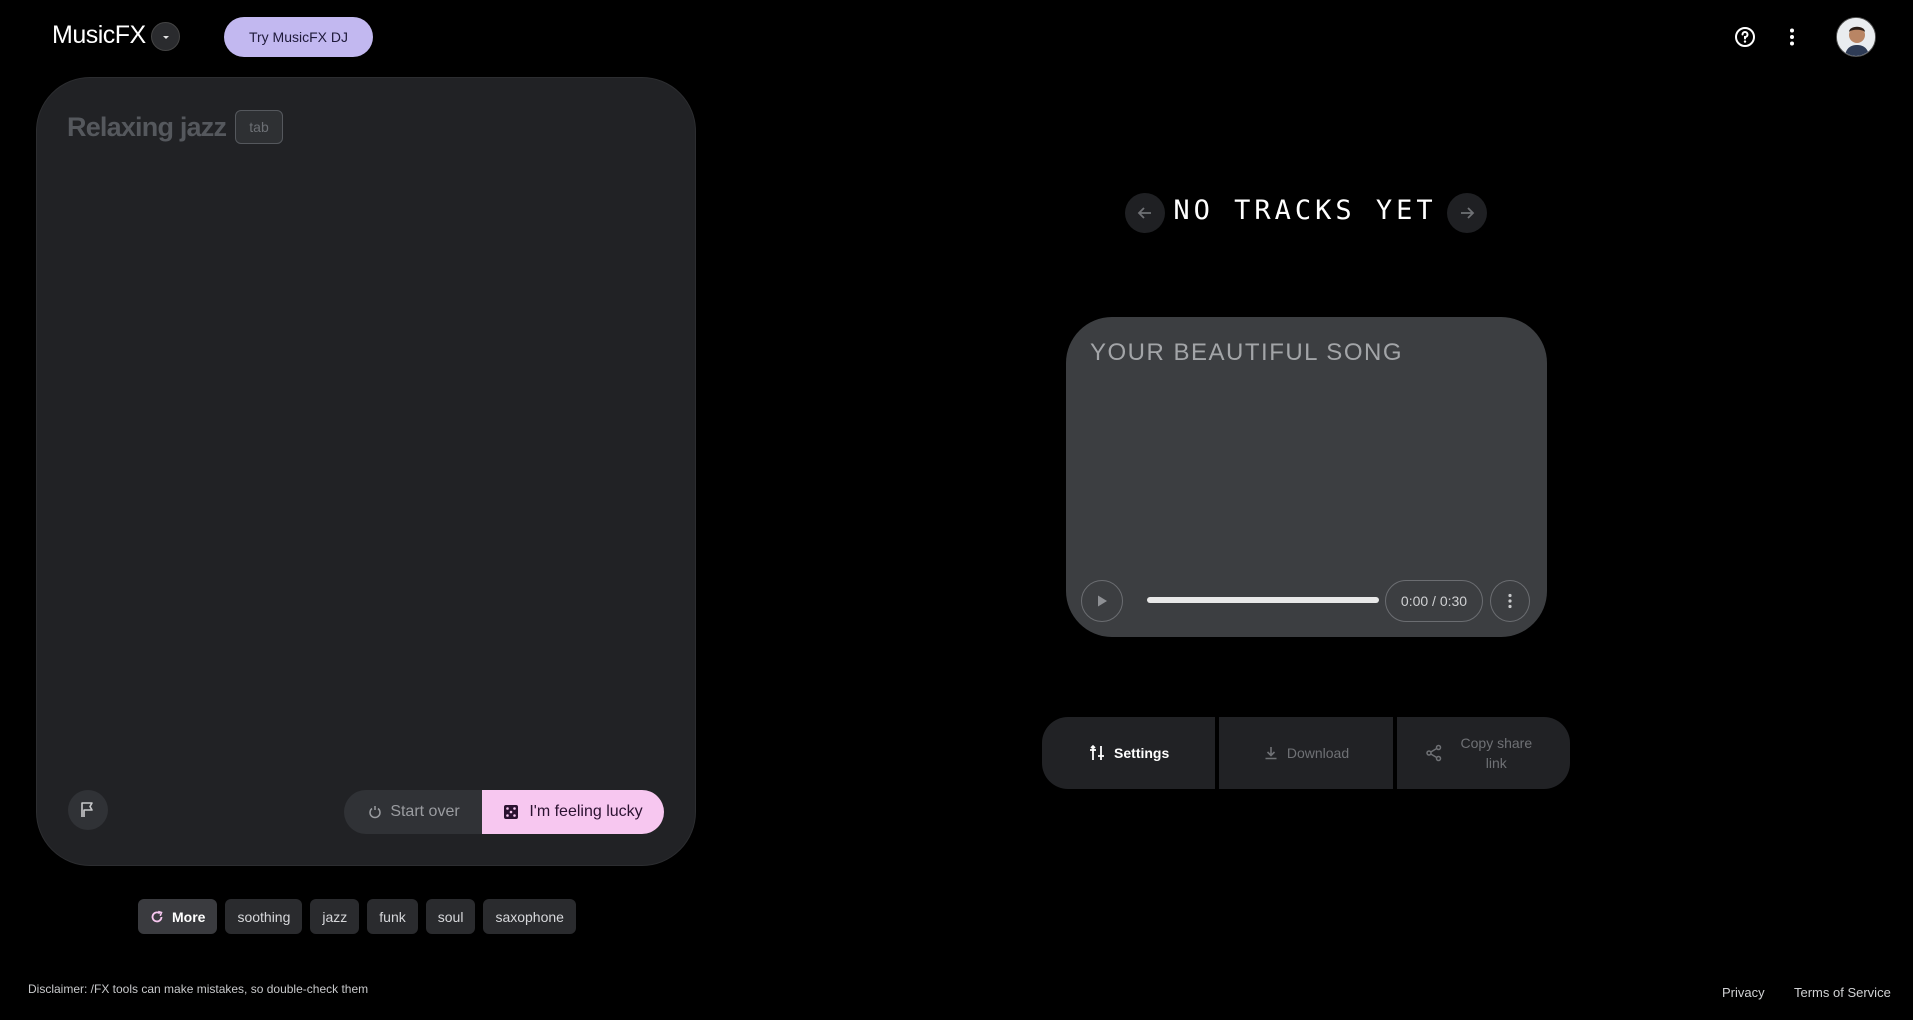 Image resolution: width=1913 pixels, height=1020 pixels. I want to click on terms-of-service-link: Terms of Service, so click(1842, 992).